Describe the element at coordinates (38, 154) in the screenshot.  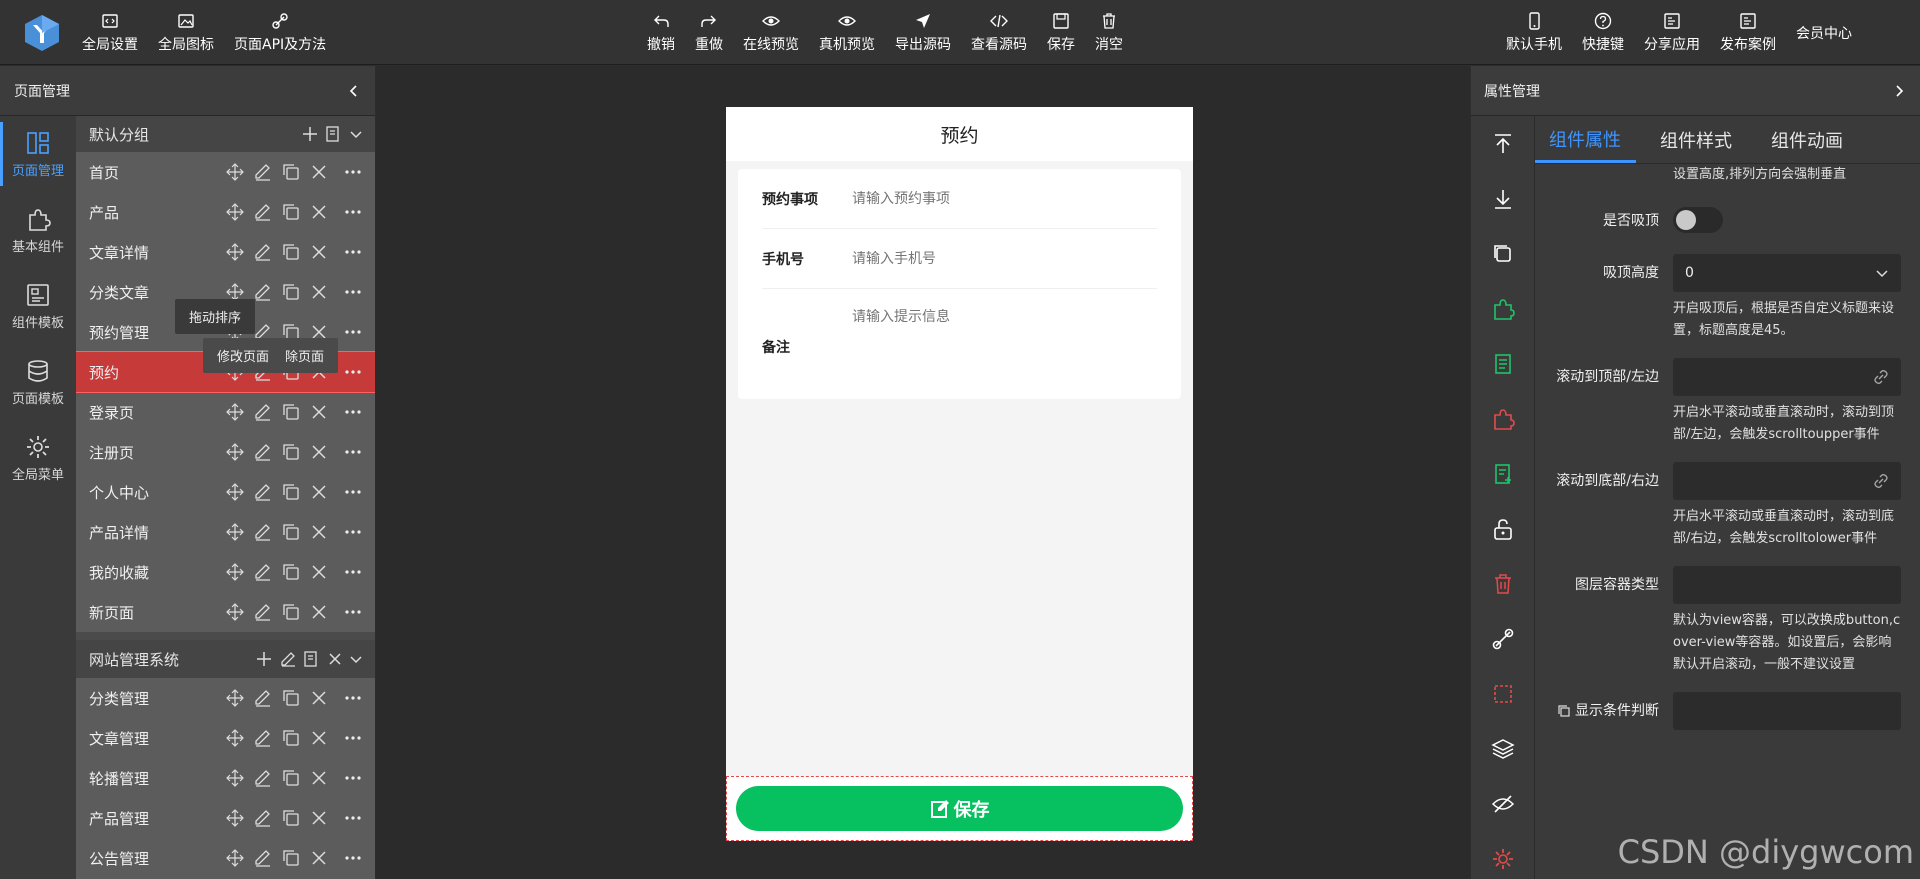
I see `rail-page-management: 页面管理` at that location.